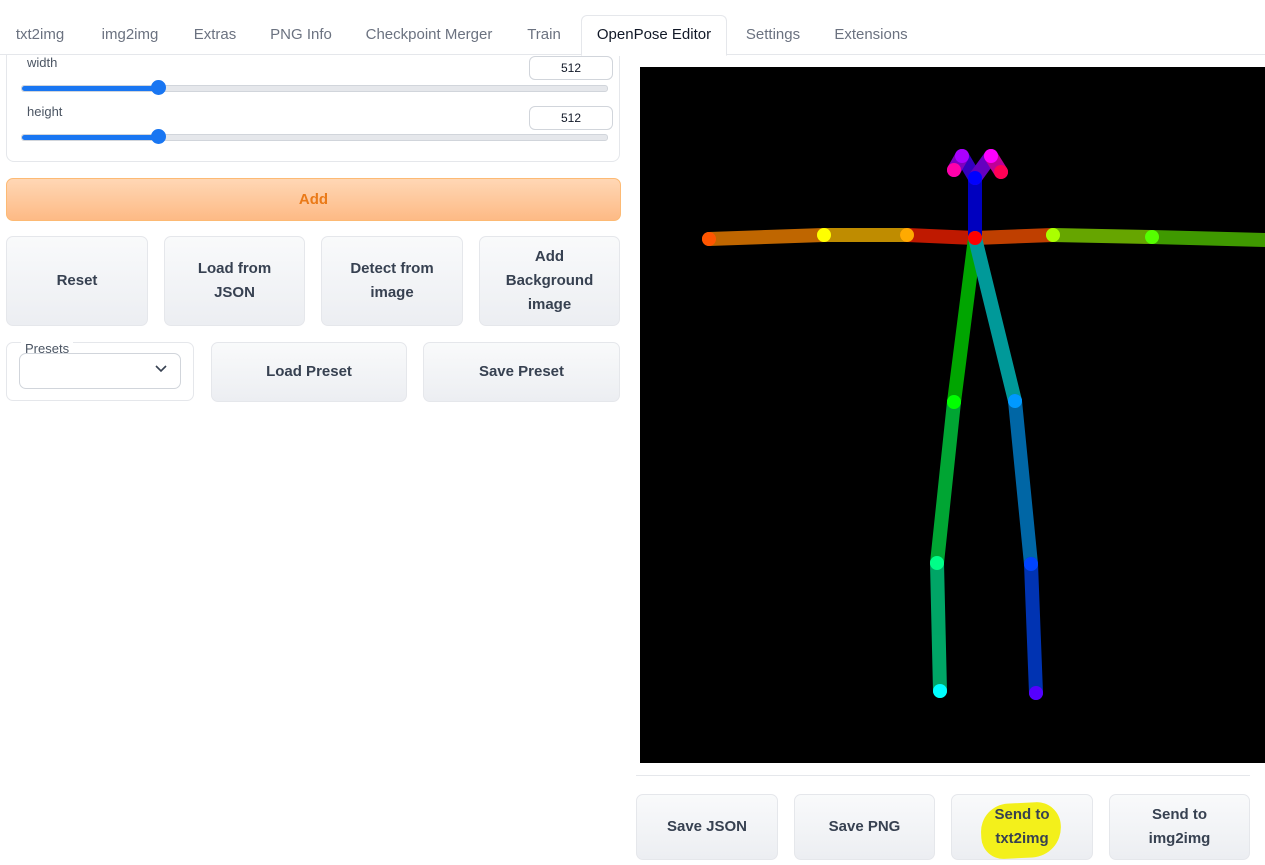  I want to click on send-to-img2img-label: Send to img2img, so click(1179, 826).